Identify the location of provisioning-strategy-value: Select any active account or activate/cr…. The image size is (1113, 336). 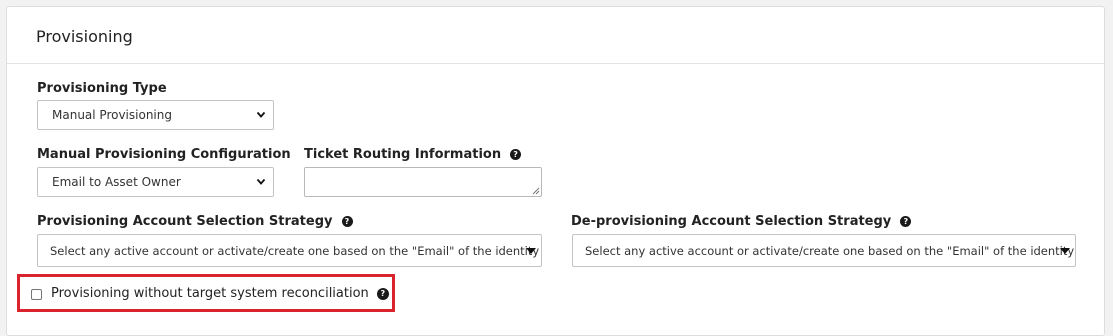
(295, 250).